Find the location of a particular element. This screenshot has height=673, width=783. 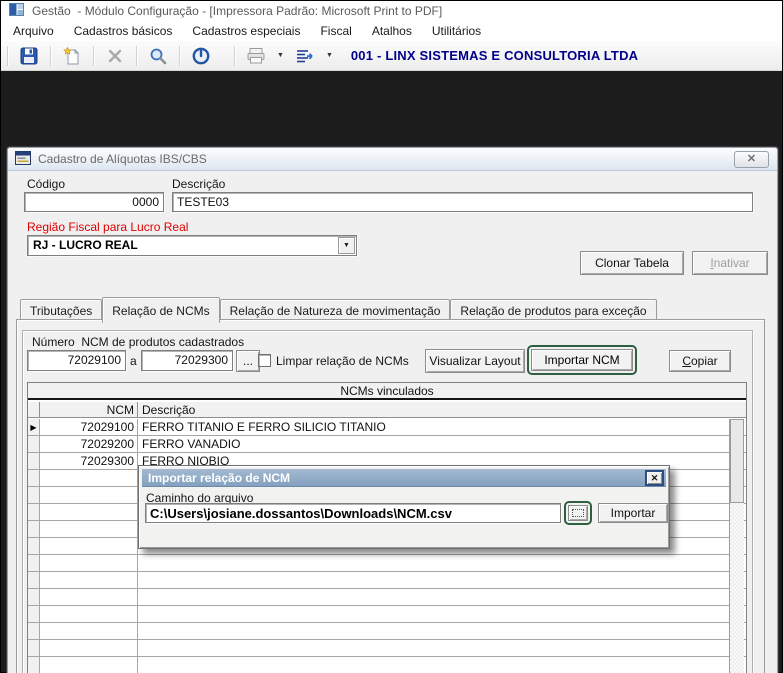

menu-item-4: Atalhos is located at coordinates (392, 31).